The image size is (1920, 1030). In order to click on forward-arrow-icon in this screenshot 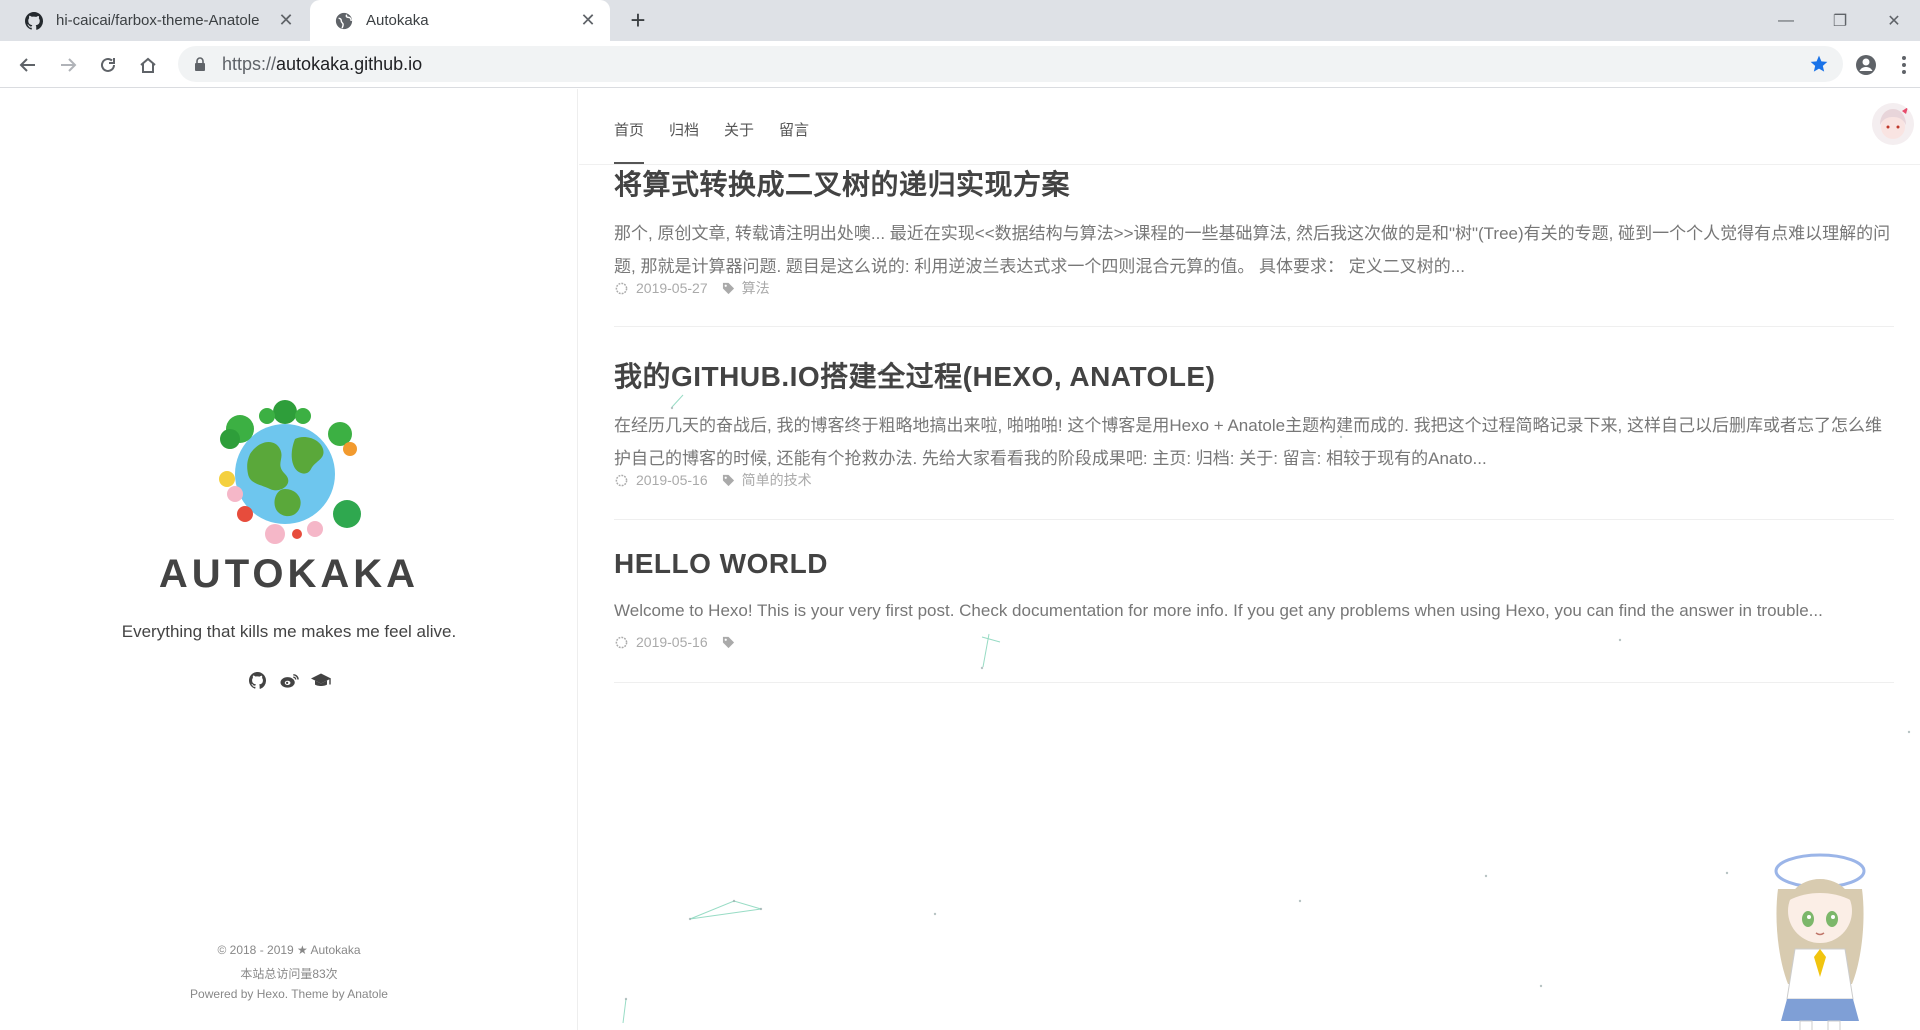, I will do `click(68, 65)`.